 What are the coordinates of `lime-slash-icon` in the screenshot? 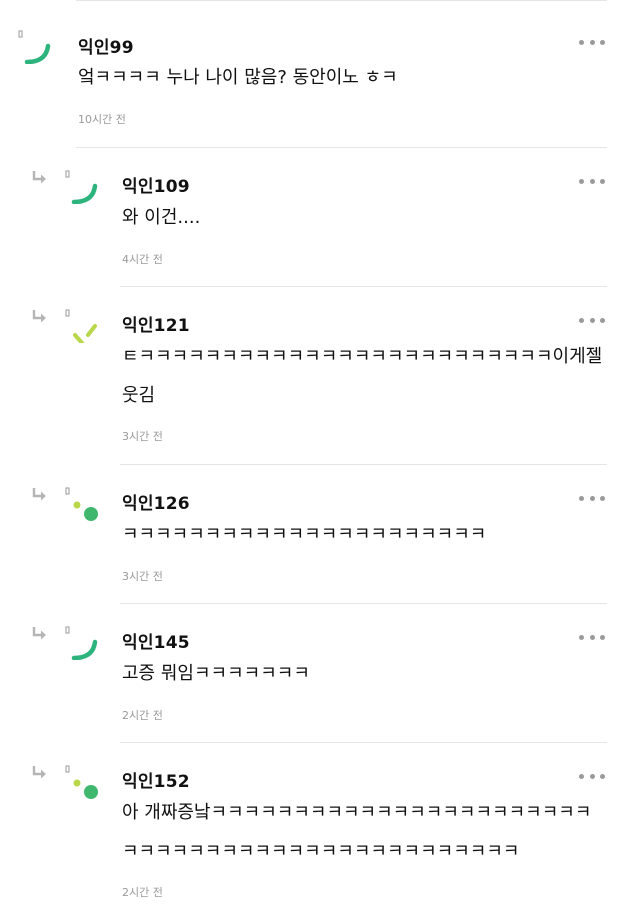 It's located at (82, 326).